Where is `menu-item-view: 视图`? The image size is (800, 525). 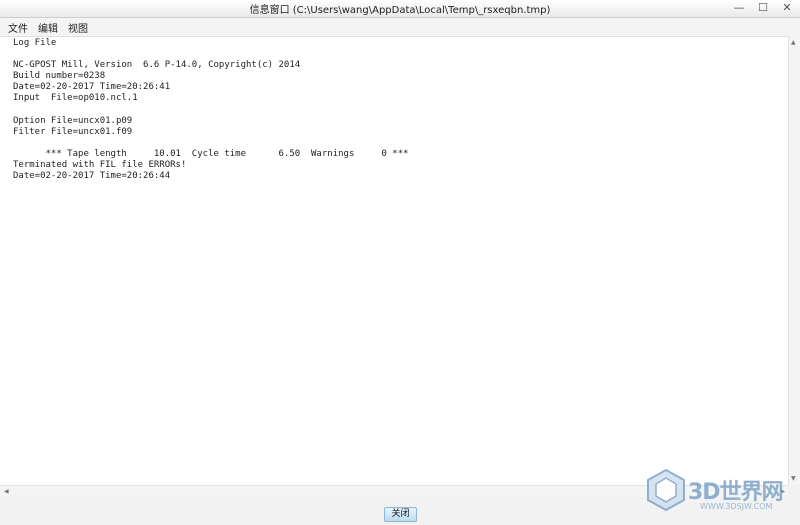
menu-item-view: 视图 is located at coordinates (78, 27).